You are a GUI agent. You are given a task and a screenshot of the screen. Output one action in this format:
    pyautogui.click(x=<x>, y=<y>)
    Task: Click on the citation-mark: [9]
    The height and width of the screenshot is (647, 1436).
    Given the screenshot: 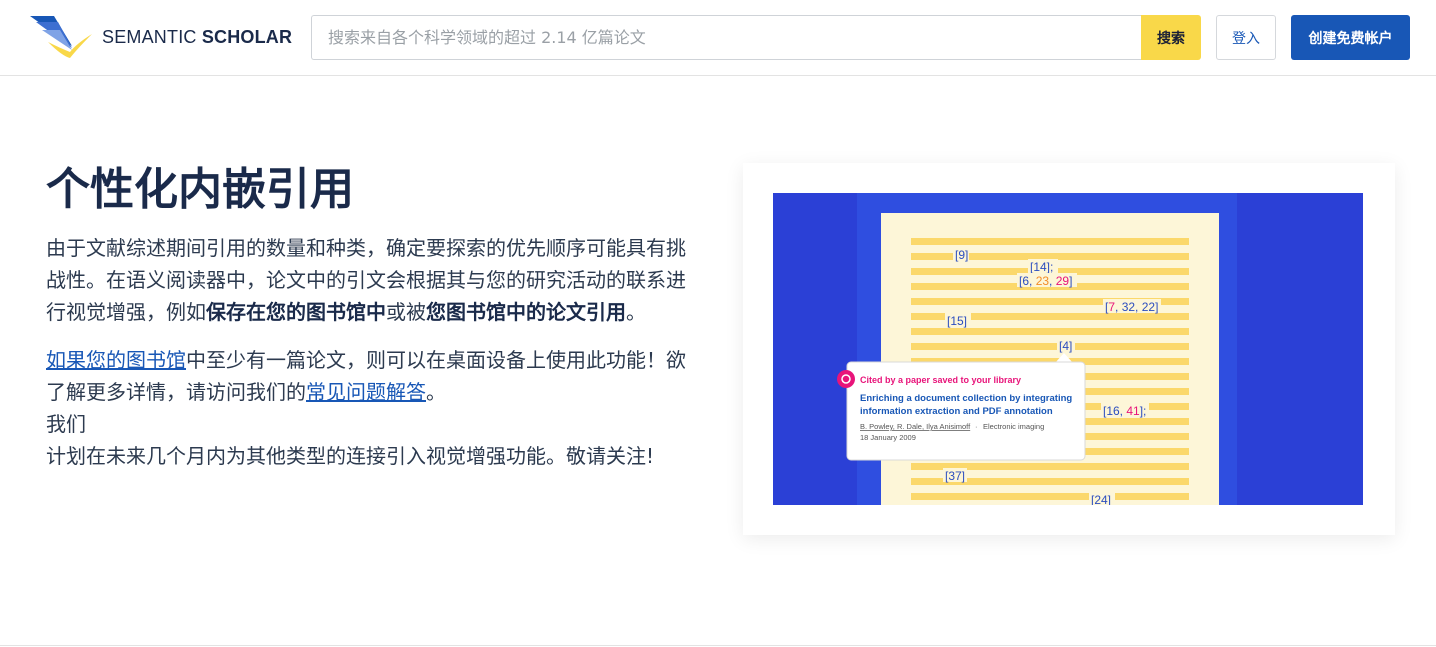 What is the action you would take?
    pyautogui.click(x=961, y=255)
    